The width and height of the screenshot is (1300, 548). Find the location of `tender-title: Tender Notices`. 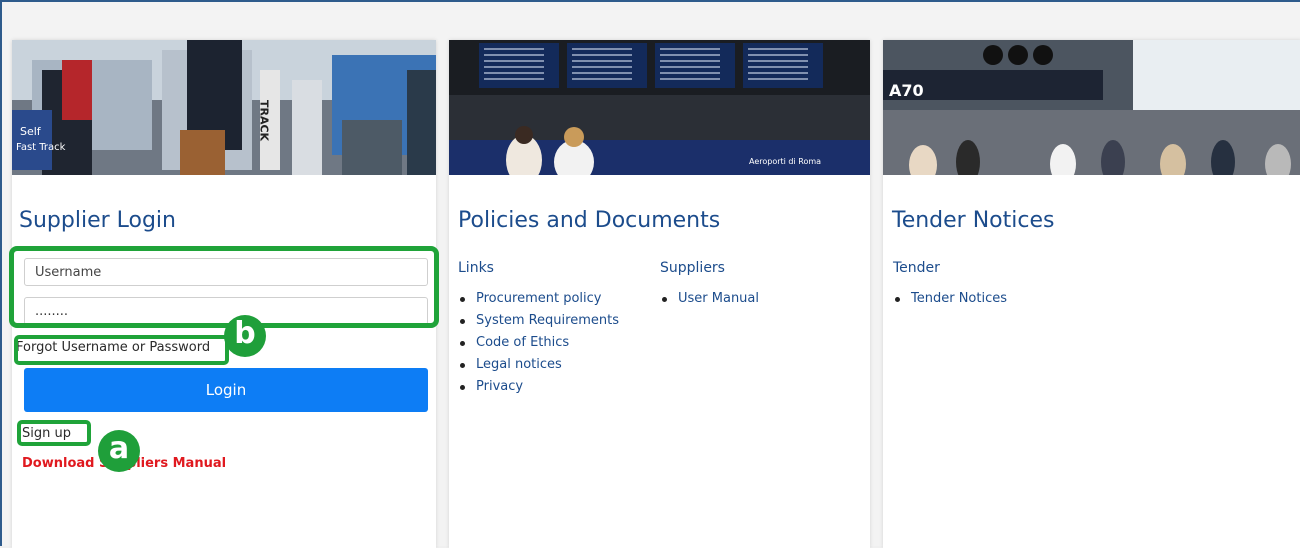

tender-title: Tender Notices is located at coordinates (973, 220).